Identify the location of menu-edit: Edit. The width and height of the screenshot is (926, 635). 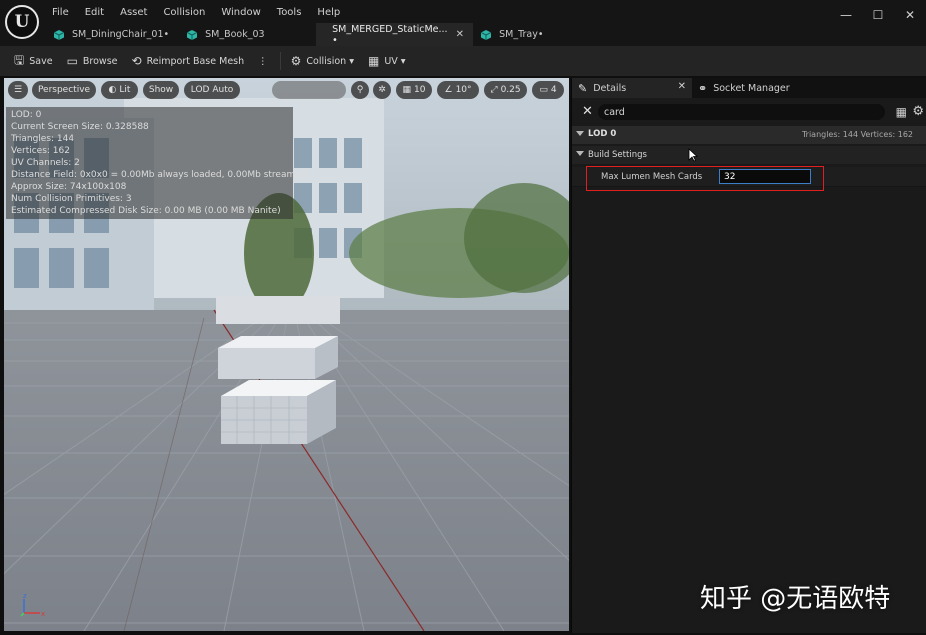
(94, 12).